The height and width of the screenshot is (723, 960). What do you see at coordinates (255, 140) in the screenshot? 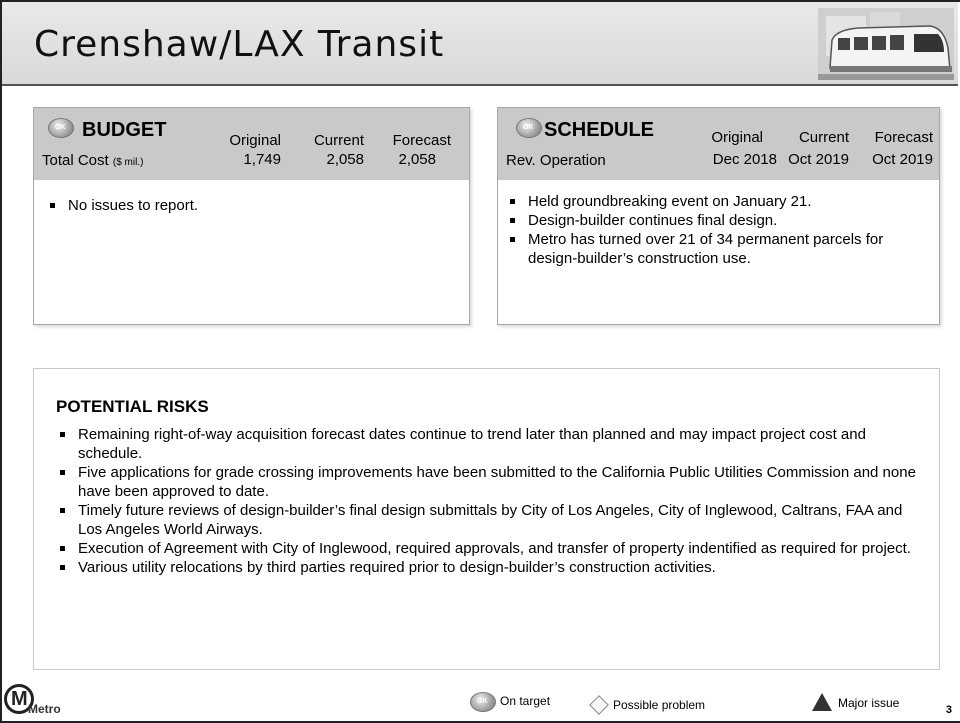
I see `budget-col-original: Original` at bounding box center [255, 140].